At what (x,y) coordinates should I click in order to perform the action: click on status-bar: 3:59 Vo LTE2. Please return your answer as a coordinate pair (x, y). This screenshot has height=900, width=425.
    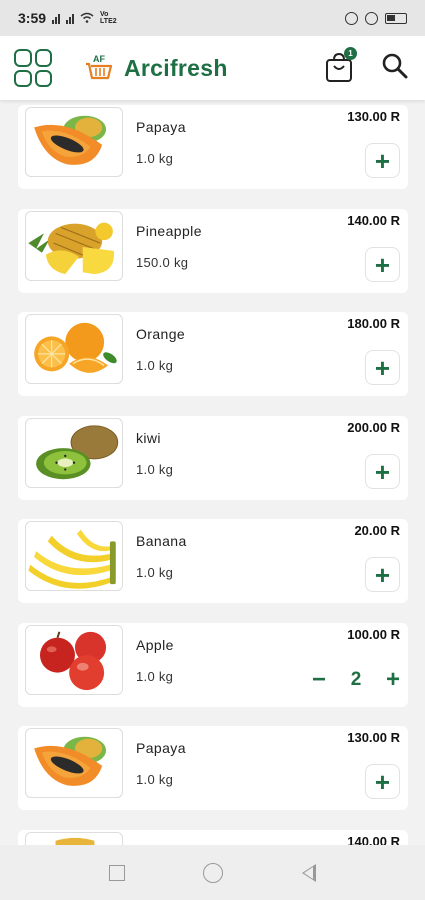
    Looking at the image, I should click on (212, 18).